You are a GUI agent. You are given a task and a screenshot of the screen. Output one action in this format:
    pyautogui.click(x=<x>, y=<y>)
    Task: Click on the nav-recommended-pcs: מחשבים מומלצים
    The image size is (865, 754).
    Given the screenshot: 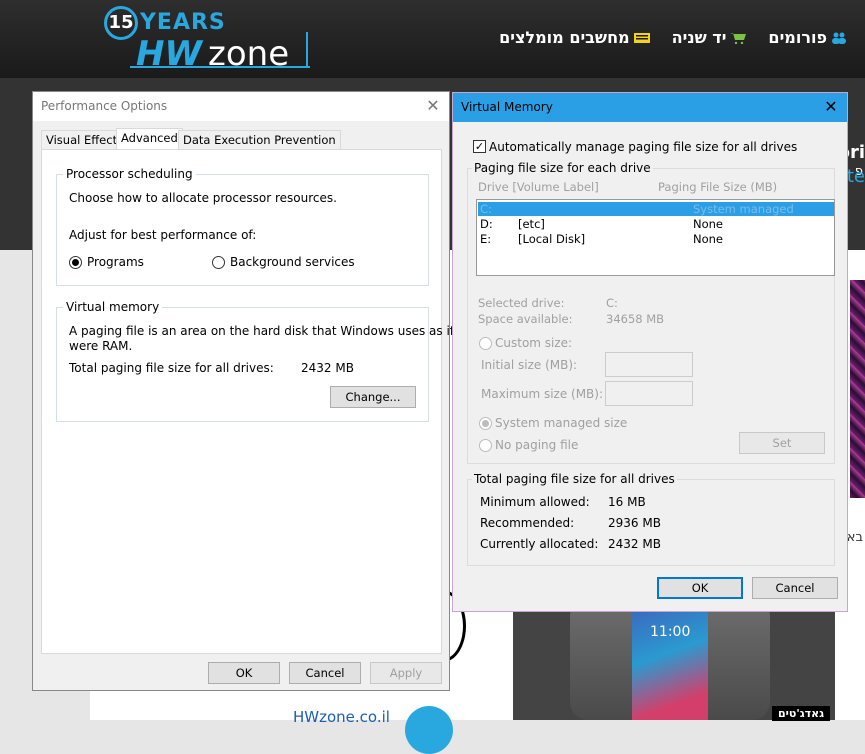 What is the action you would take?
    pyautogui.click(x=574, y=37)
    